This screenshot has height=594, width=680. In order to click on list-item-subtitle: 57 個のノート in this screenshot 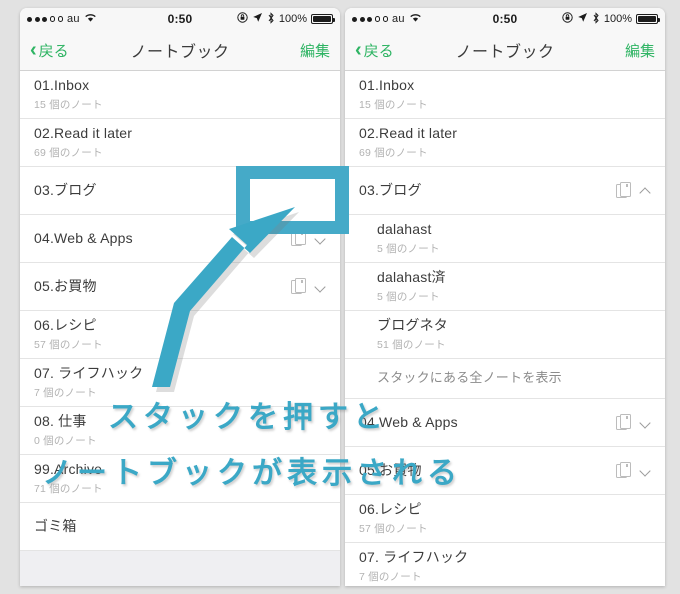, I will do `click(68, 345)`.